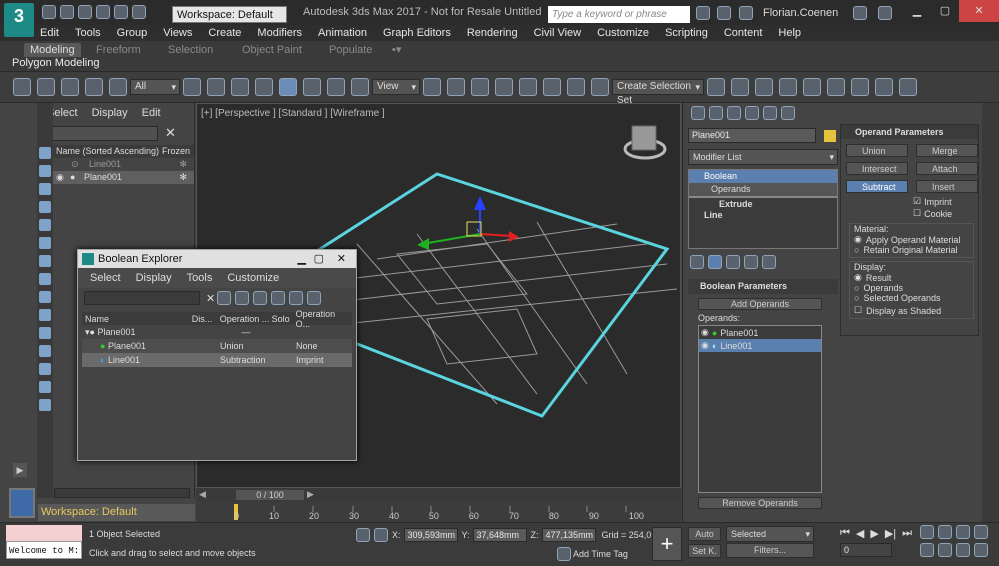  What do you see at coordinates (760, 332) in the screenshot?
I see `list-item: ◉ ● Plane001` at bounding box center [760, 332].